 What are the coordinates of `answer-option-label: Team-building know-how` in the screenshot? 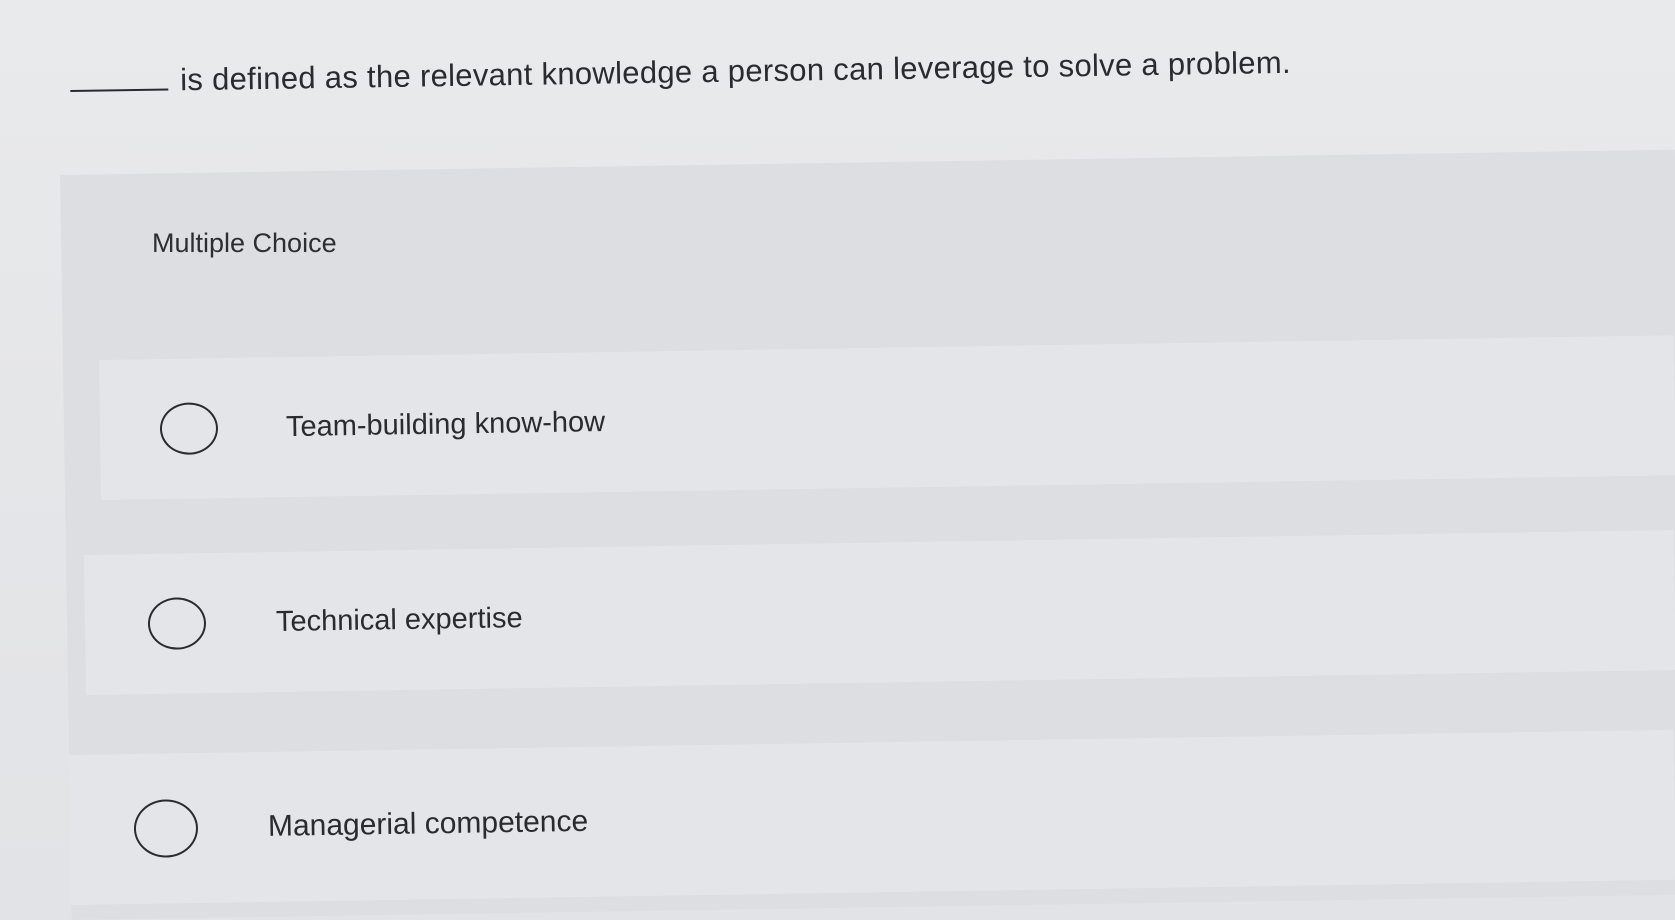 It's located at (445, 424).